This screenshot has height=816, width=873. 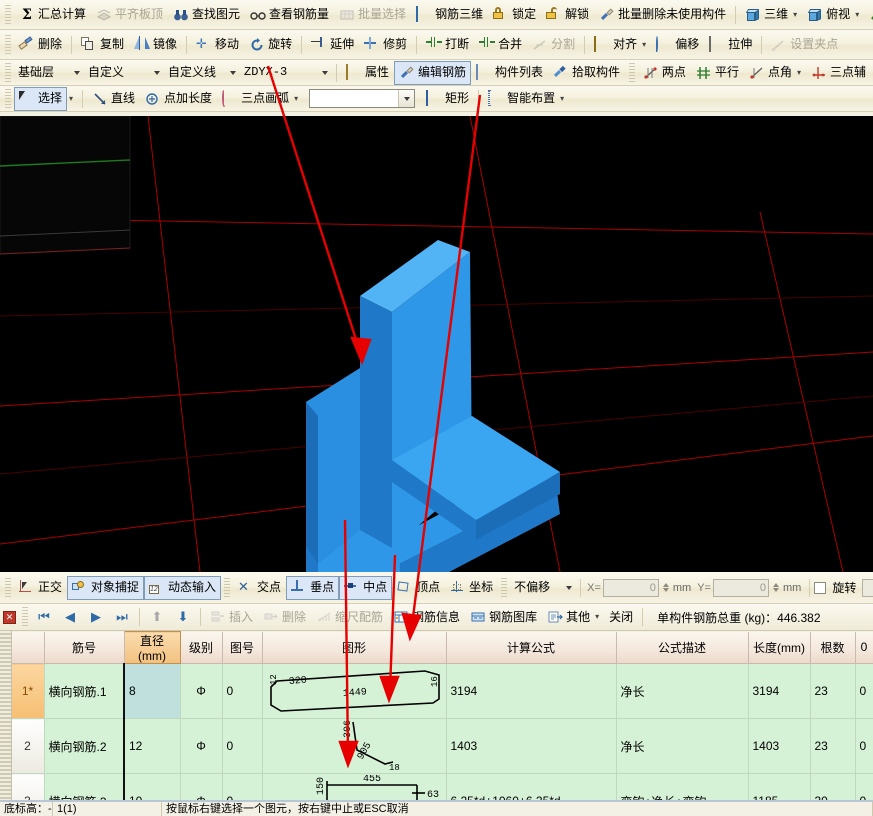 I want to click on header-shape: 图形, so click(x=354, y=647).